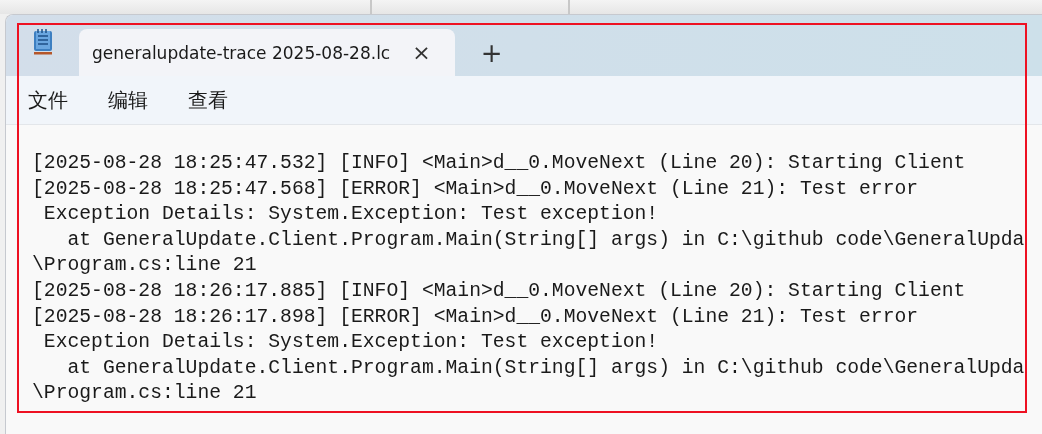 The width and height of the screenshot is (1042, 434). I want to click on close-tab-button: ×, so click(421, 52).